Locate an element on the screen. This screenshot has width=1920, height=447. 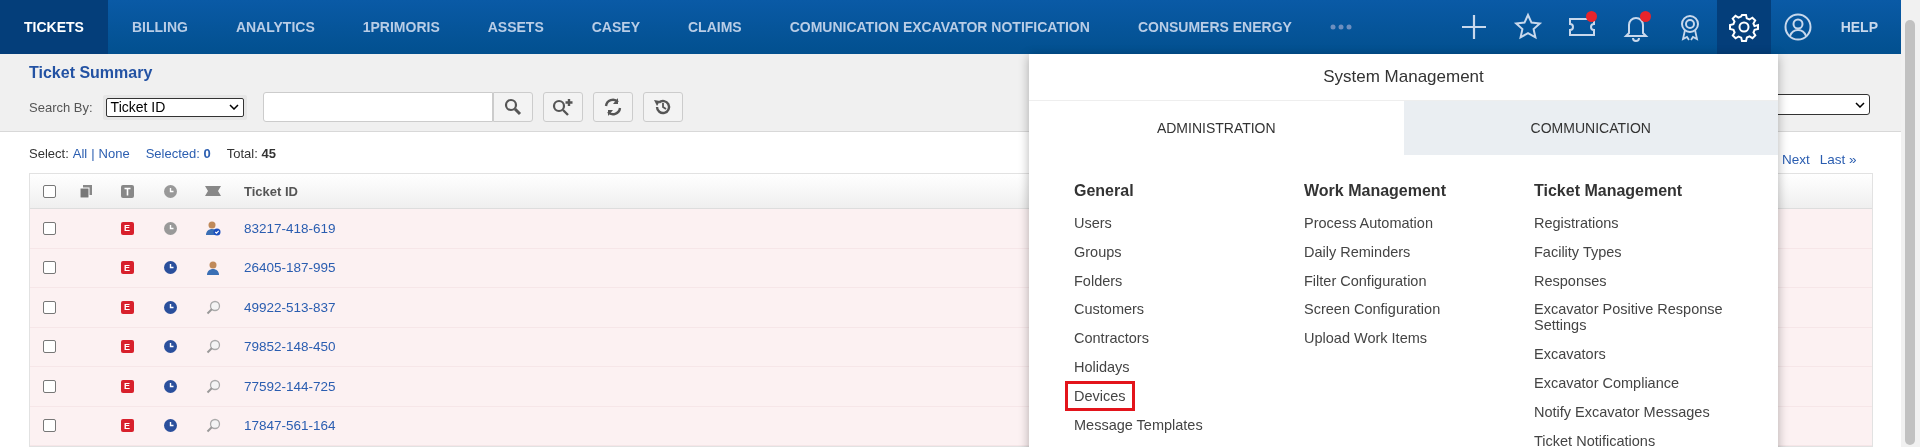
menu-title: System Management is located at coordinates (1403, 77).